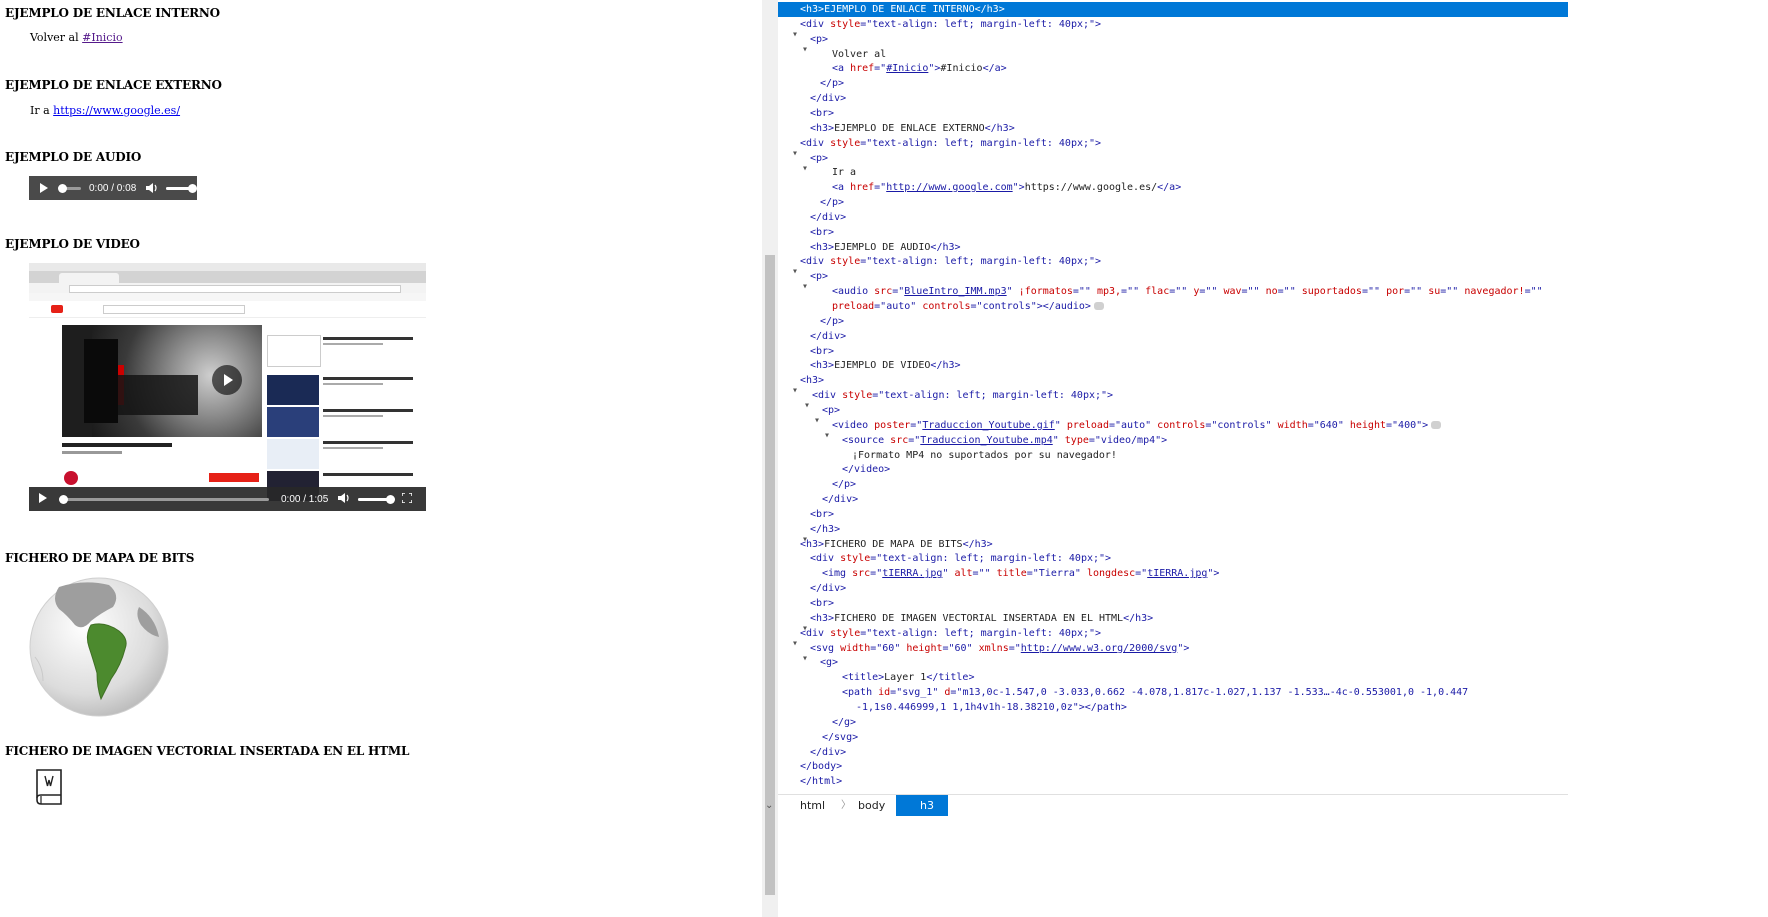 The height and width of the screenshot is (917, 1768). What do you see at coordinates (182, 188) in the screenshot?
I see `audio-volume-slider` at bounding box center [182, 188].